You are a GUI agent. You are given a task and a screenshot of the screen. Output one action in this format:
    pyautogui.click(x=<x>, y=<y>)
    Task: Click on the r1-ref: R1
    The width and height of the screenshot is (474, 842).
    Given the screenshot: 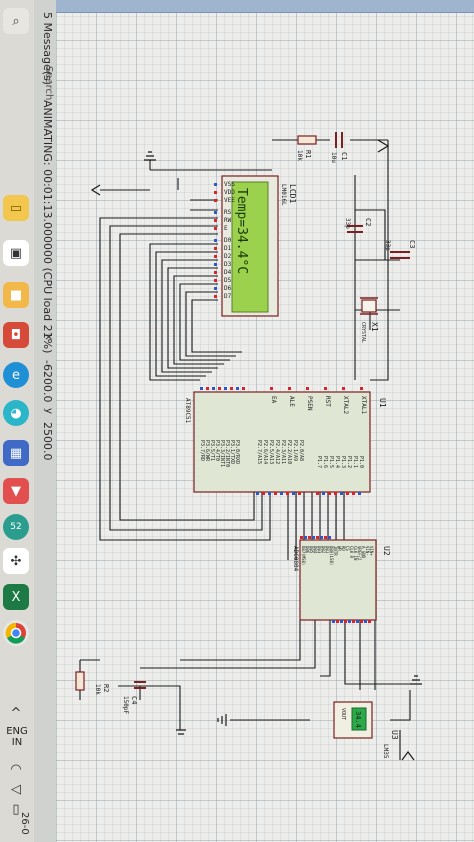 What is the action you would take?
    pyautogui.click(x=308, y=154)
    